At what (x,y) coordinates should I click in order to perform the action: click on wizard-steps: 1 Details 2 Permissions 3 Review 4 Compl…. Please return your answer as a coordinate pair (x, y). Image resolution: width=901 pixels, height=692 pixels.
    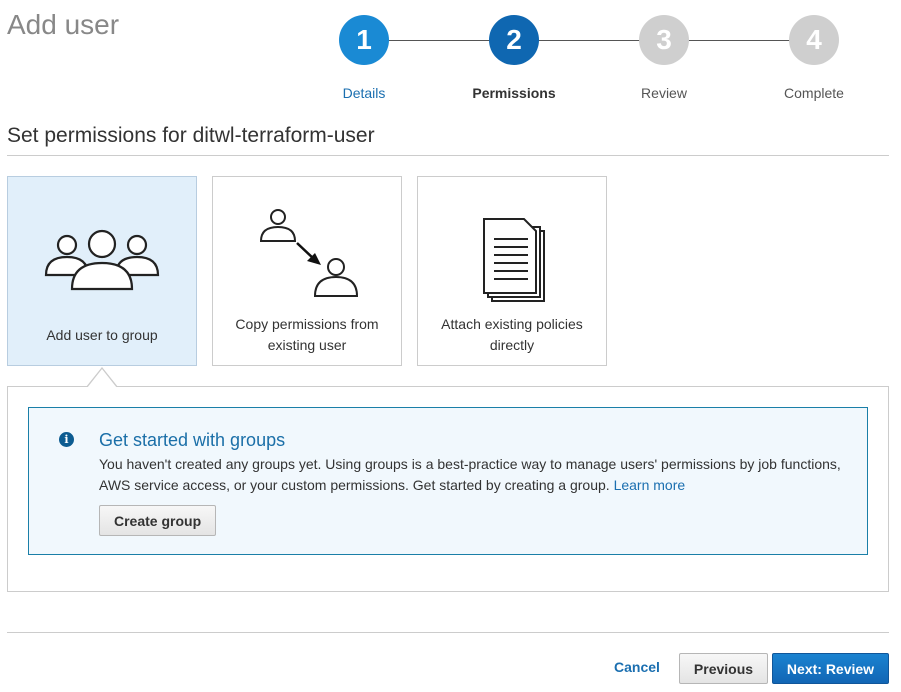
    Looking at the image, I should click on (590, 58).